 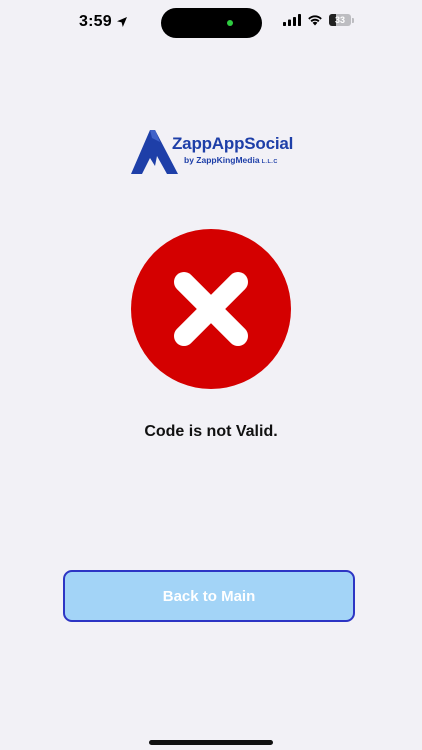 I want to click on error-message: Code is not Valid., so click(x=211, y=431).